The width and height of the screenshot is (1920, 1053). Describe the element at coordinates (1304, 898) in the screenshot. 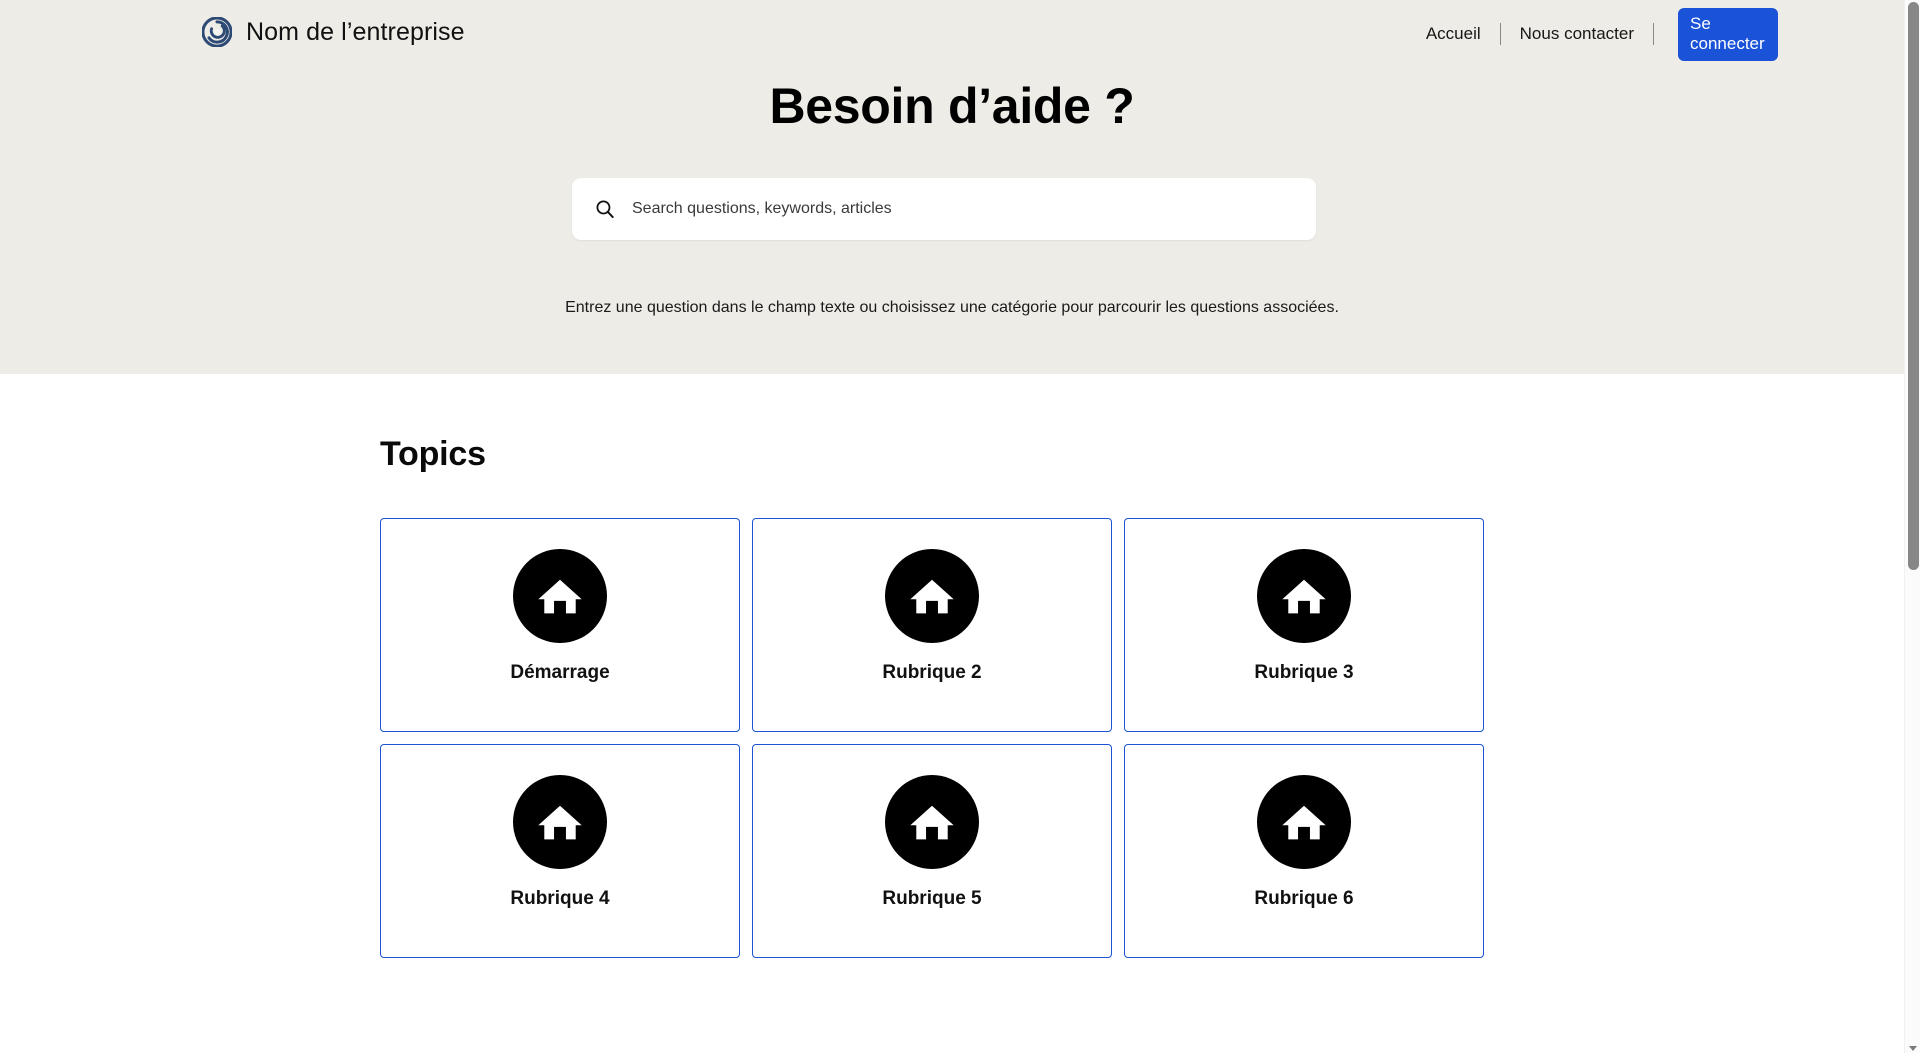

I see `topic-label: Rubrique 6` at that location.